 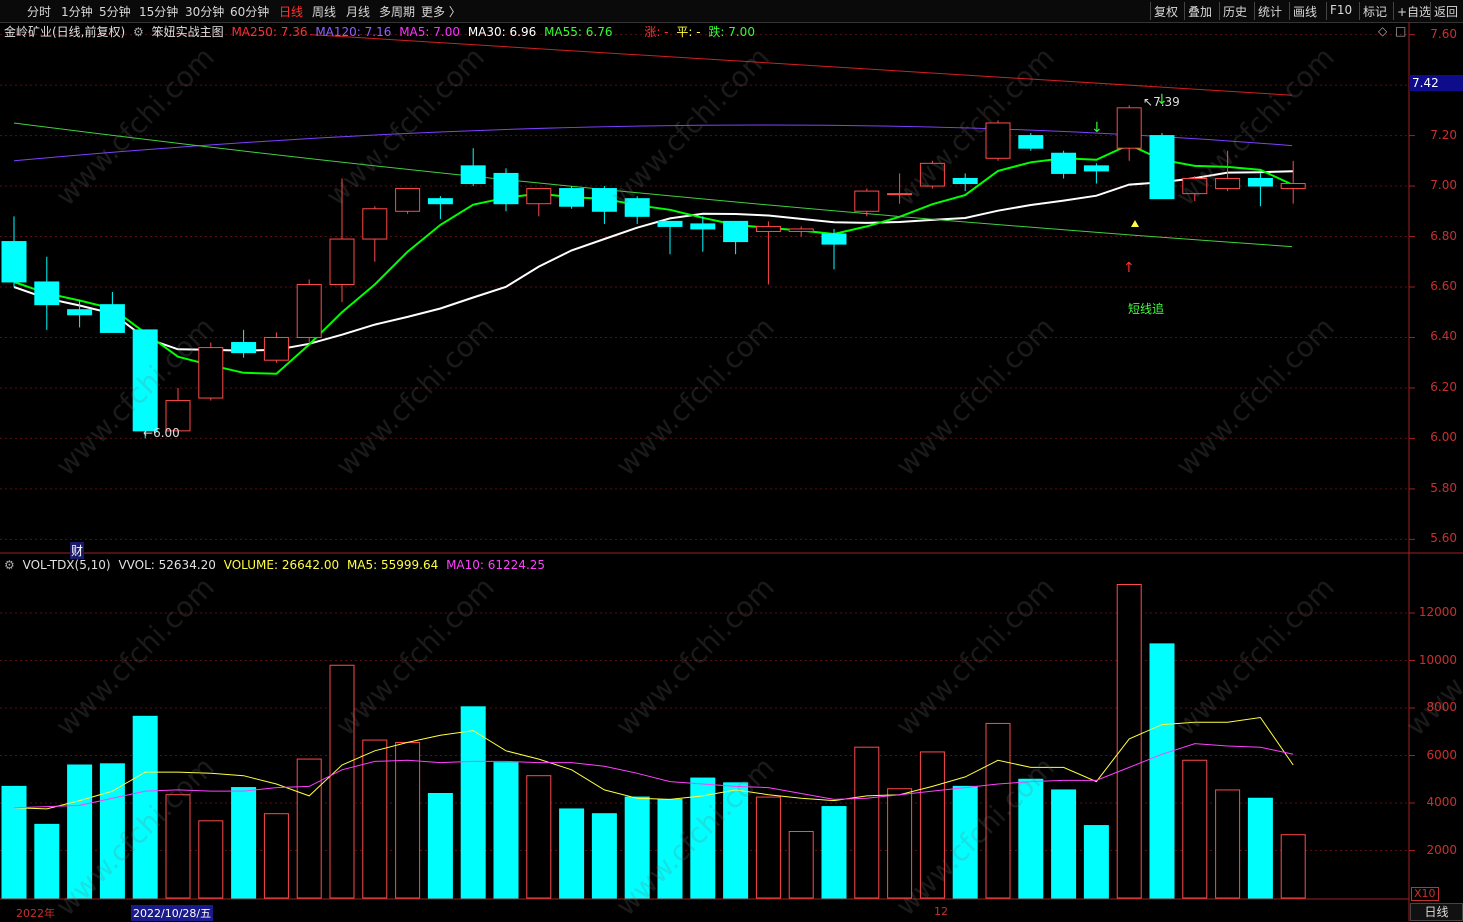 I want to click on low-value: 6.00, so click(x=166, y=433).